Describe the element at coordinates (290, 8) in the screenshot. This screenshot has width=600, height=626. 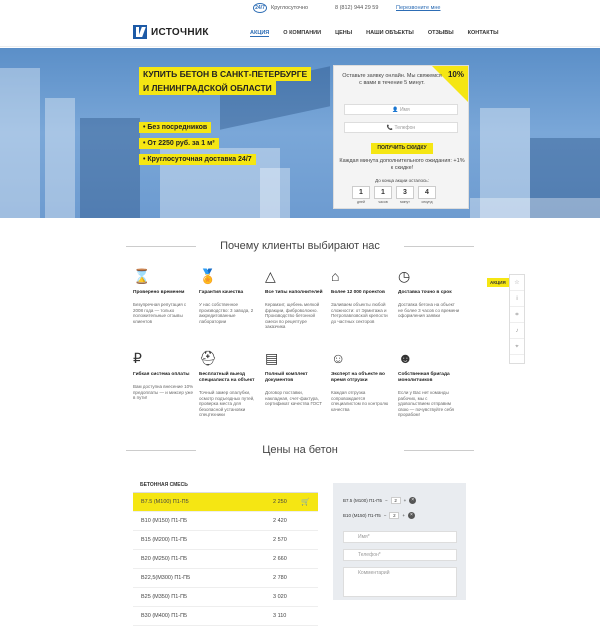
I see `hours-text: Круглосуточно` at that location.